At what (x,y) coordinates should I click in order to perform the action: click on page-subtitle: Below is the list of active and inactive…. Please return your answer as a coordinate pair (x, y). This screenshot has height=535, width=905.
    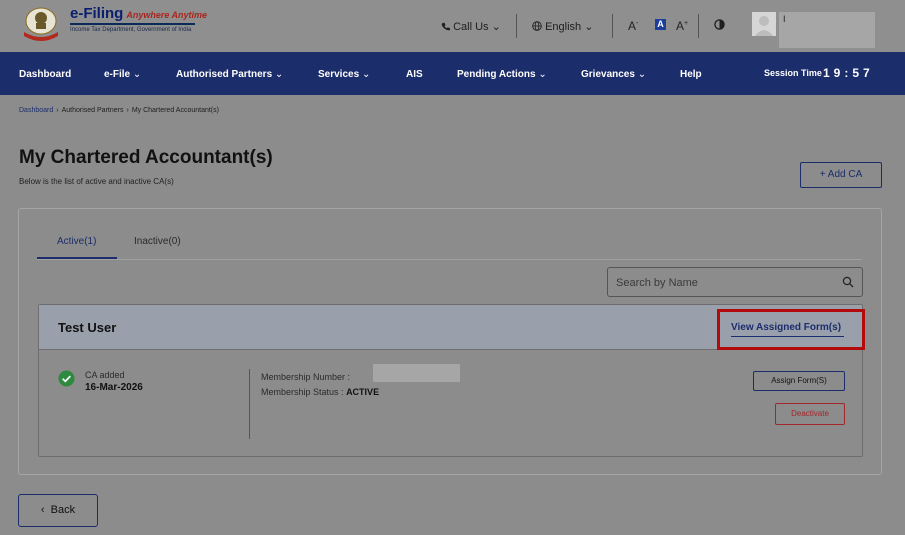
    Looking at the image, I should click on (96, 181).